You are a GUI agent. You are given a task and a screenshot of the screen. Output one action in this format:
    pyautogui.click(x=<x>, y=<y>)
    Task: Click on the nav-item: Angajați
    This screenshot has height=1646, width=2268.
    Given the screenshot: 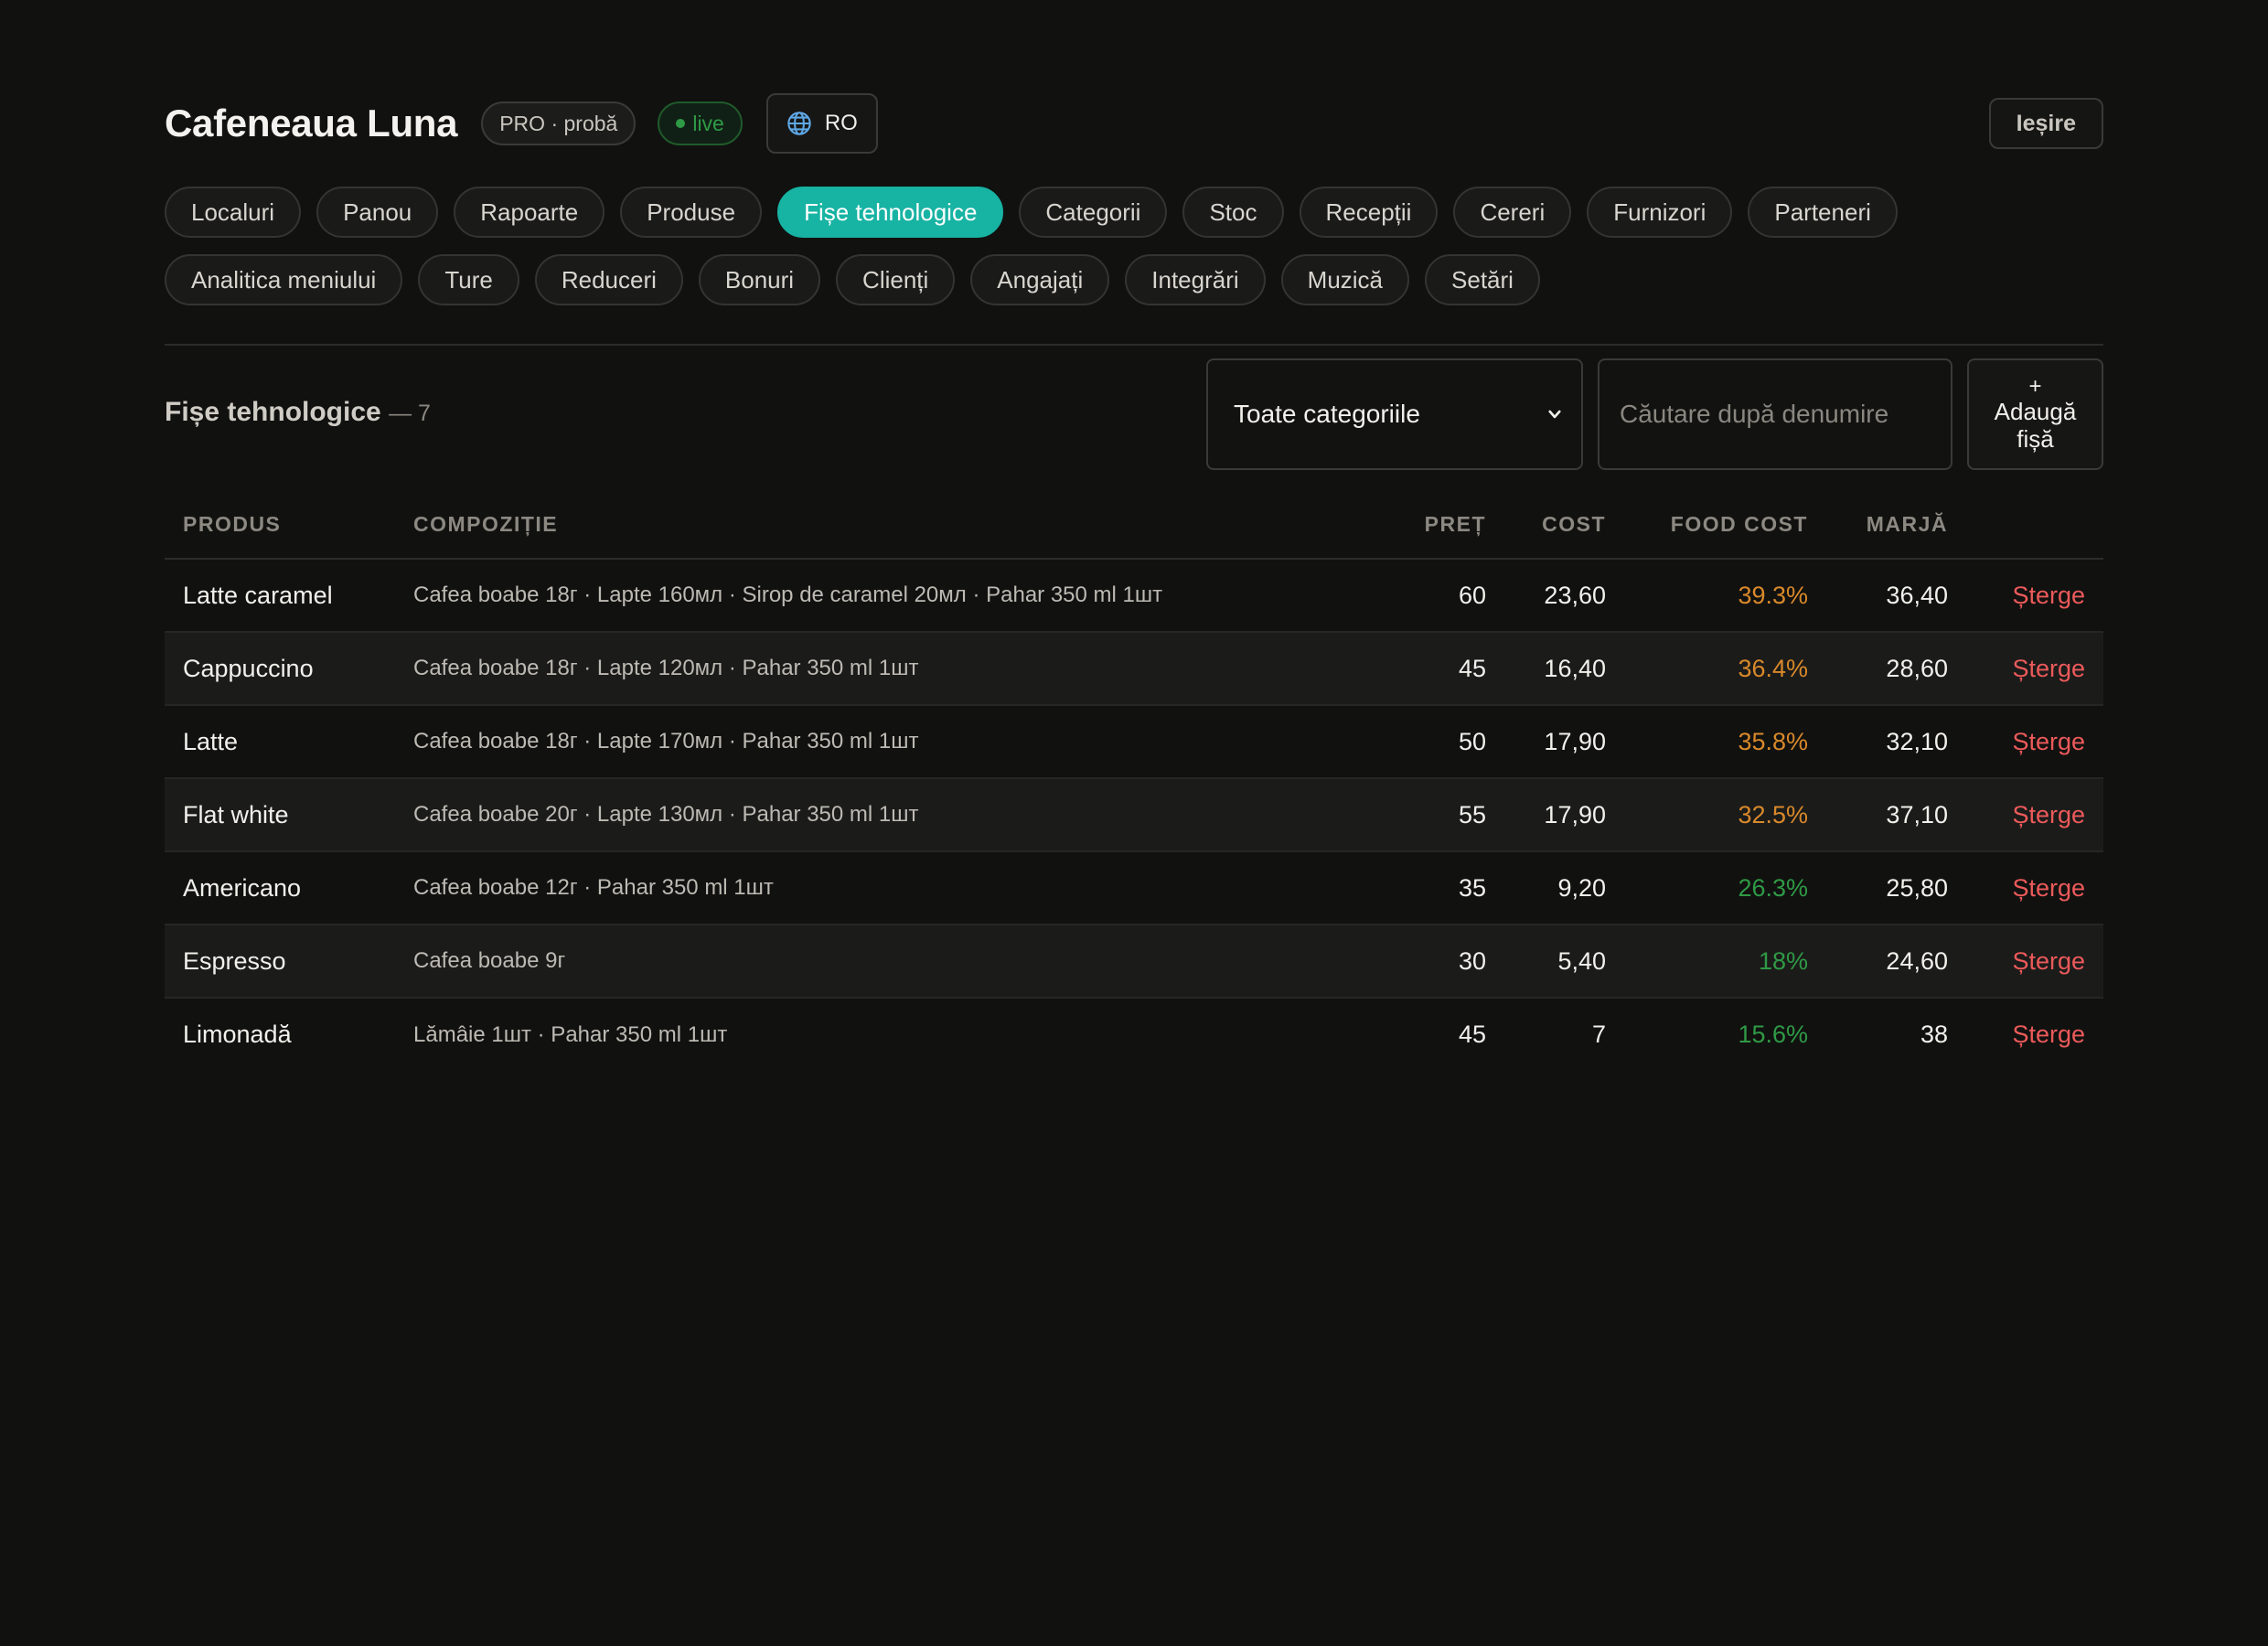 What is the action you would take?
    pyautogui.click(x=1040, y=279)
    